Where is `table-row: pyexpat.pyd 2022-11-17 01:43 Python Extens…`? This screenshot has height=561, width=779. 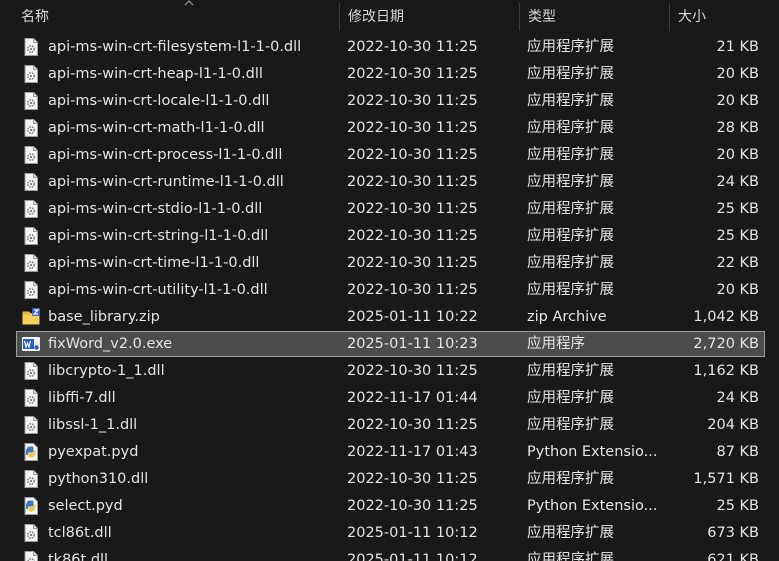 table-row: pyexpat.pyd 2022-11-17 01:43 Python Extens… is located at coordinates (390, 452).